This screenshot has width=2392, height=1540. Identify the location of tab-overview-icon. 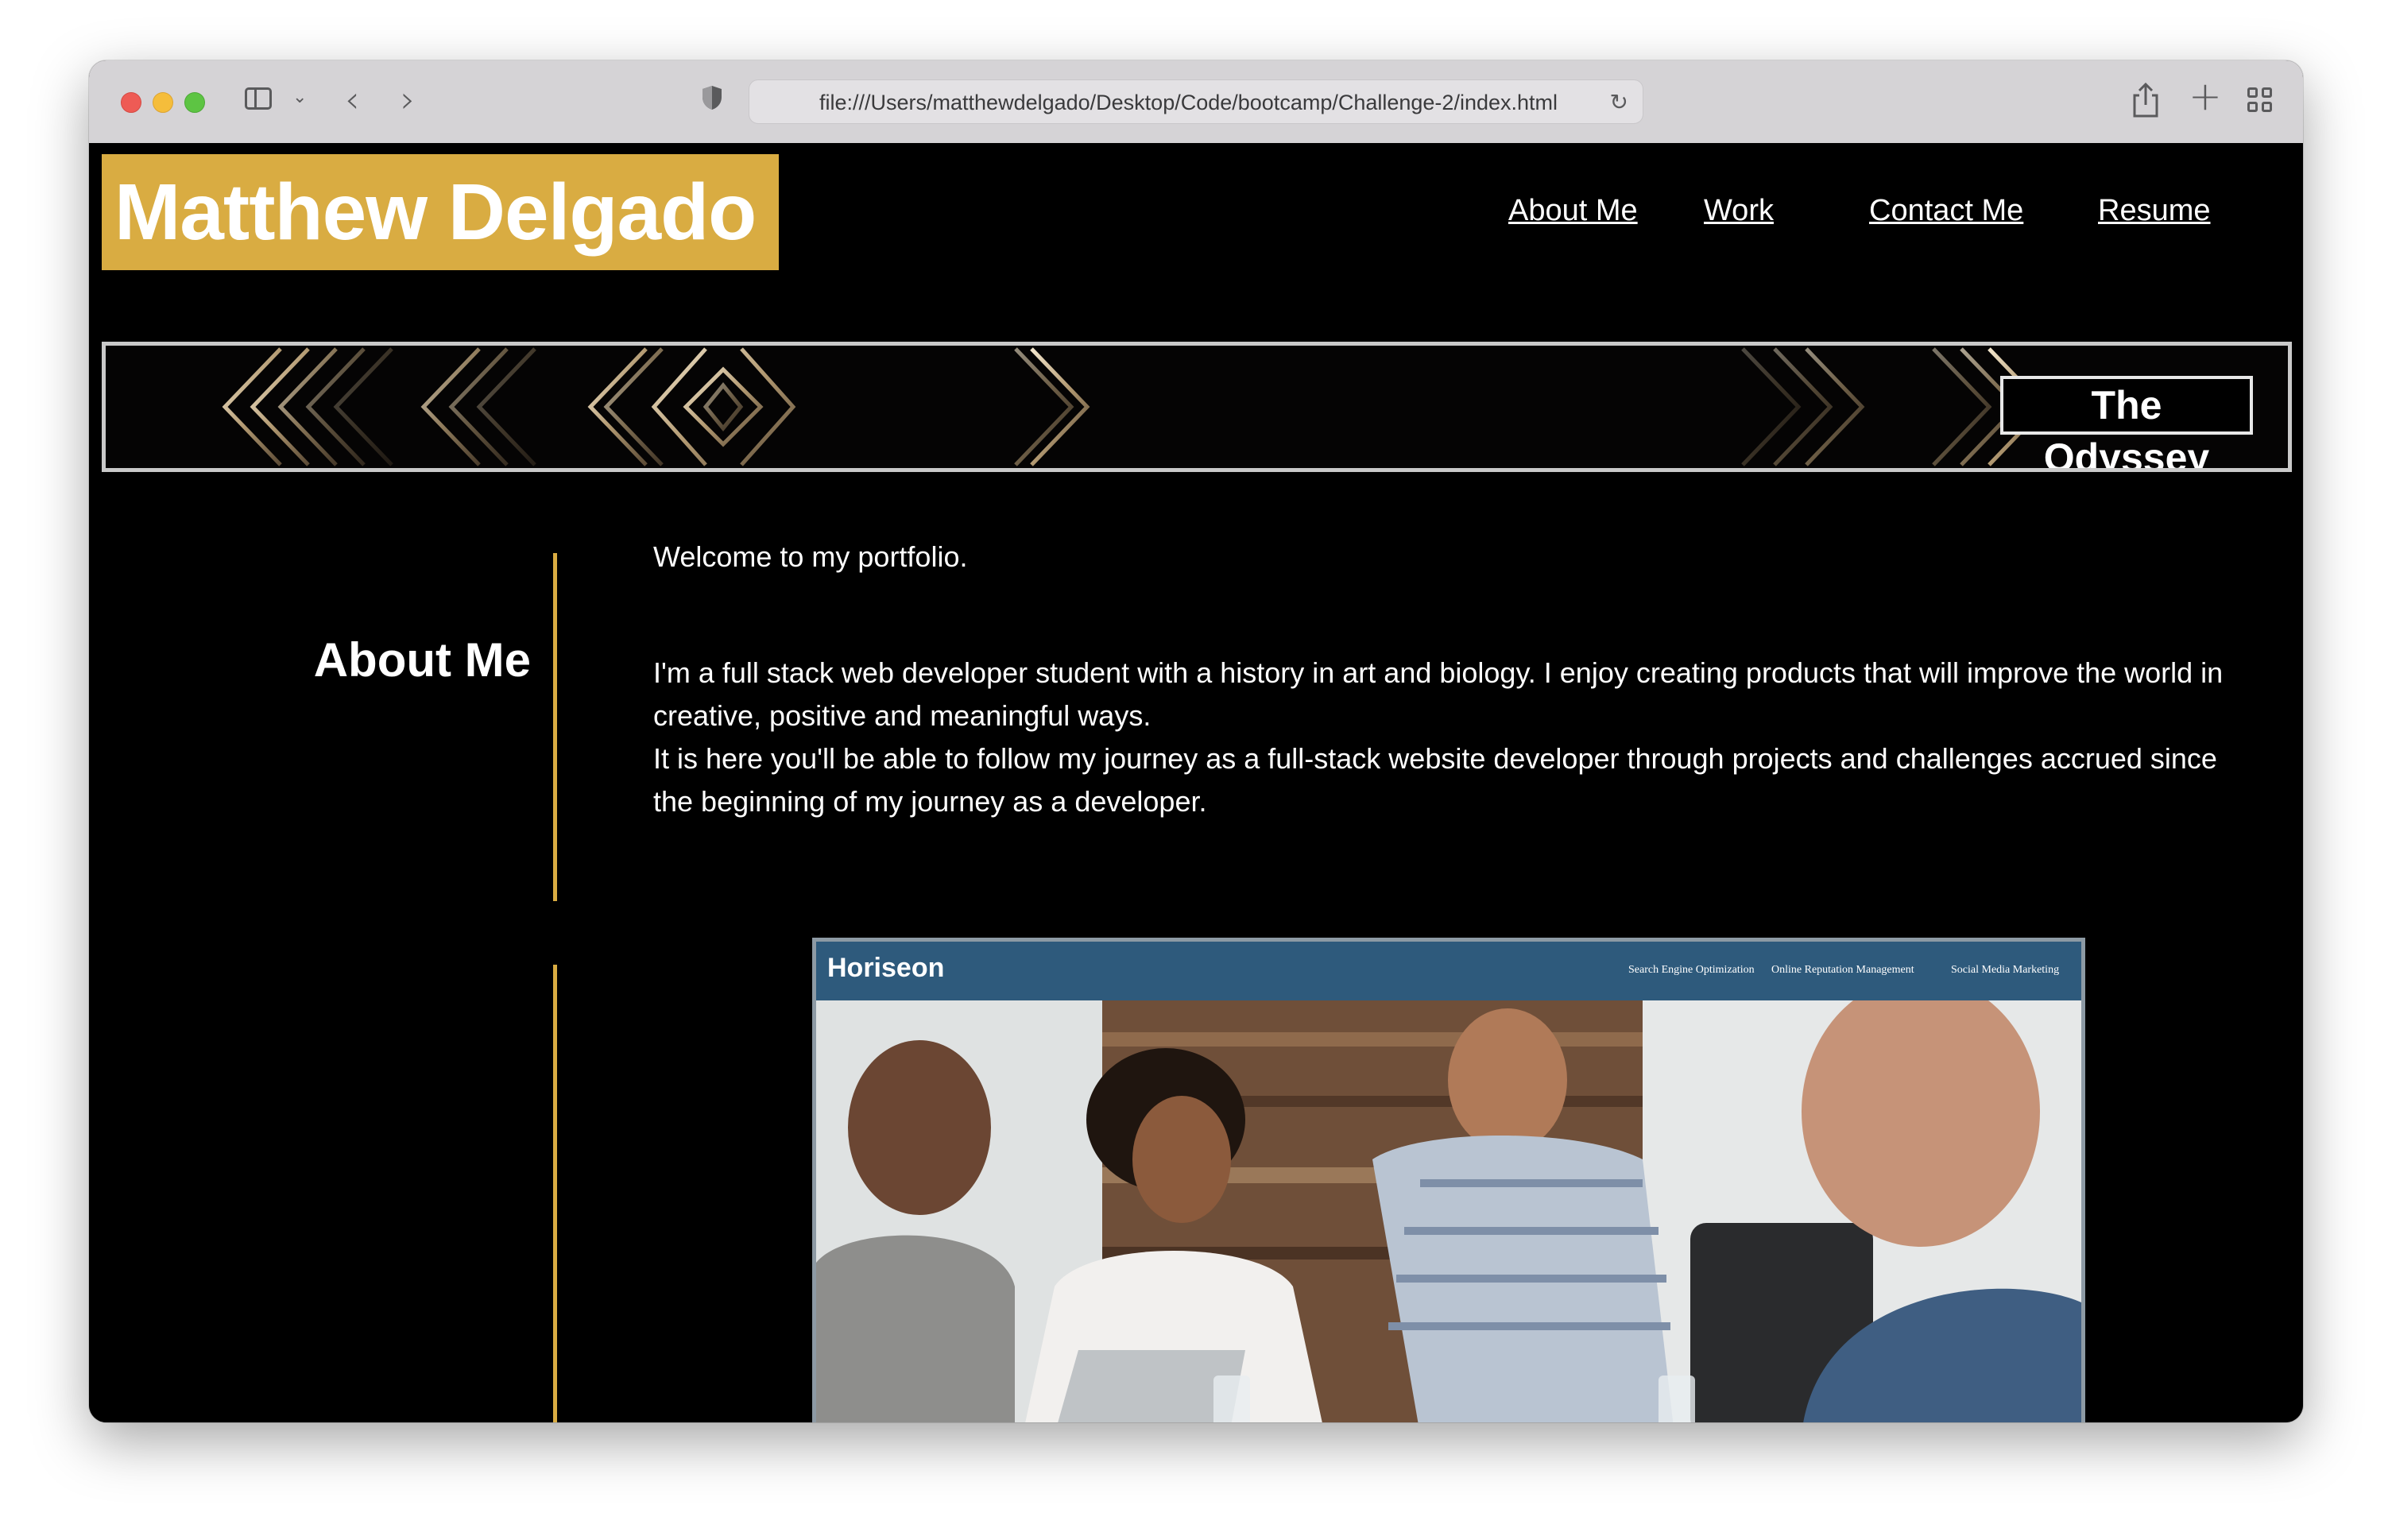
(2261, 100).